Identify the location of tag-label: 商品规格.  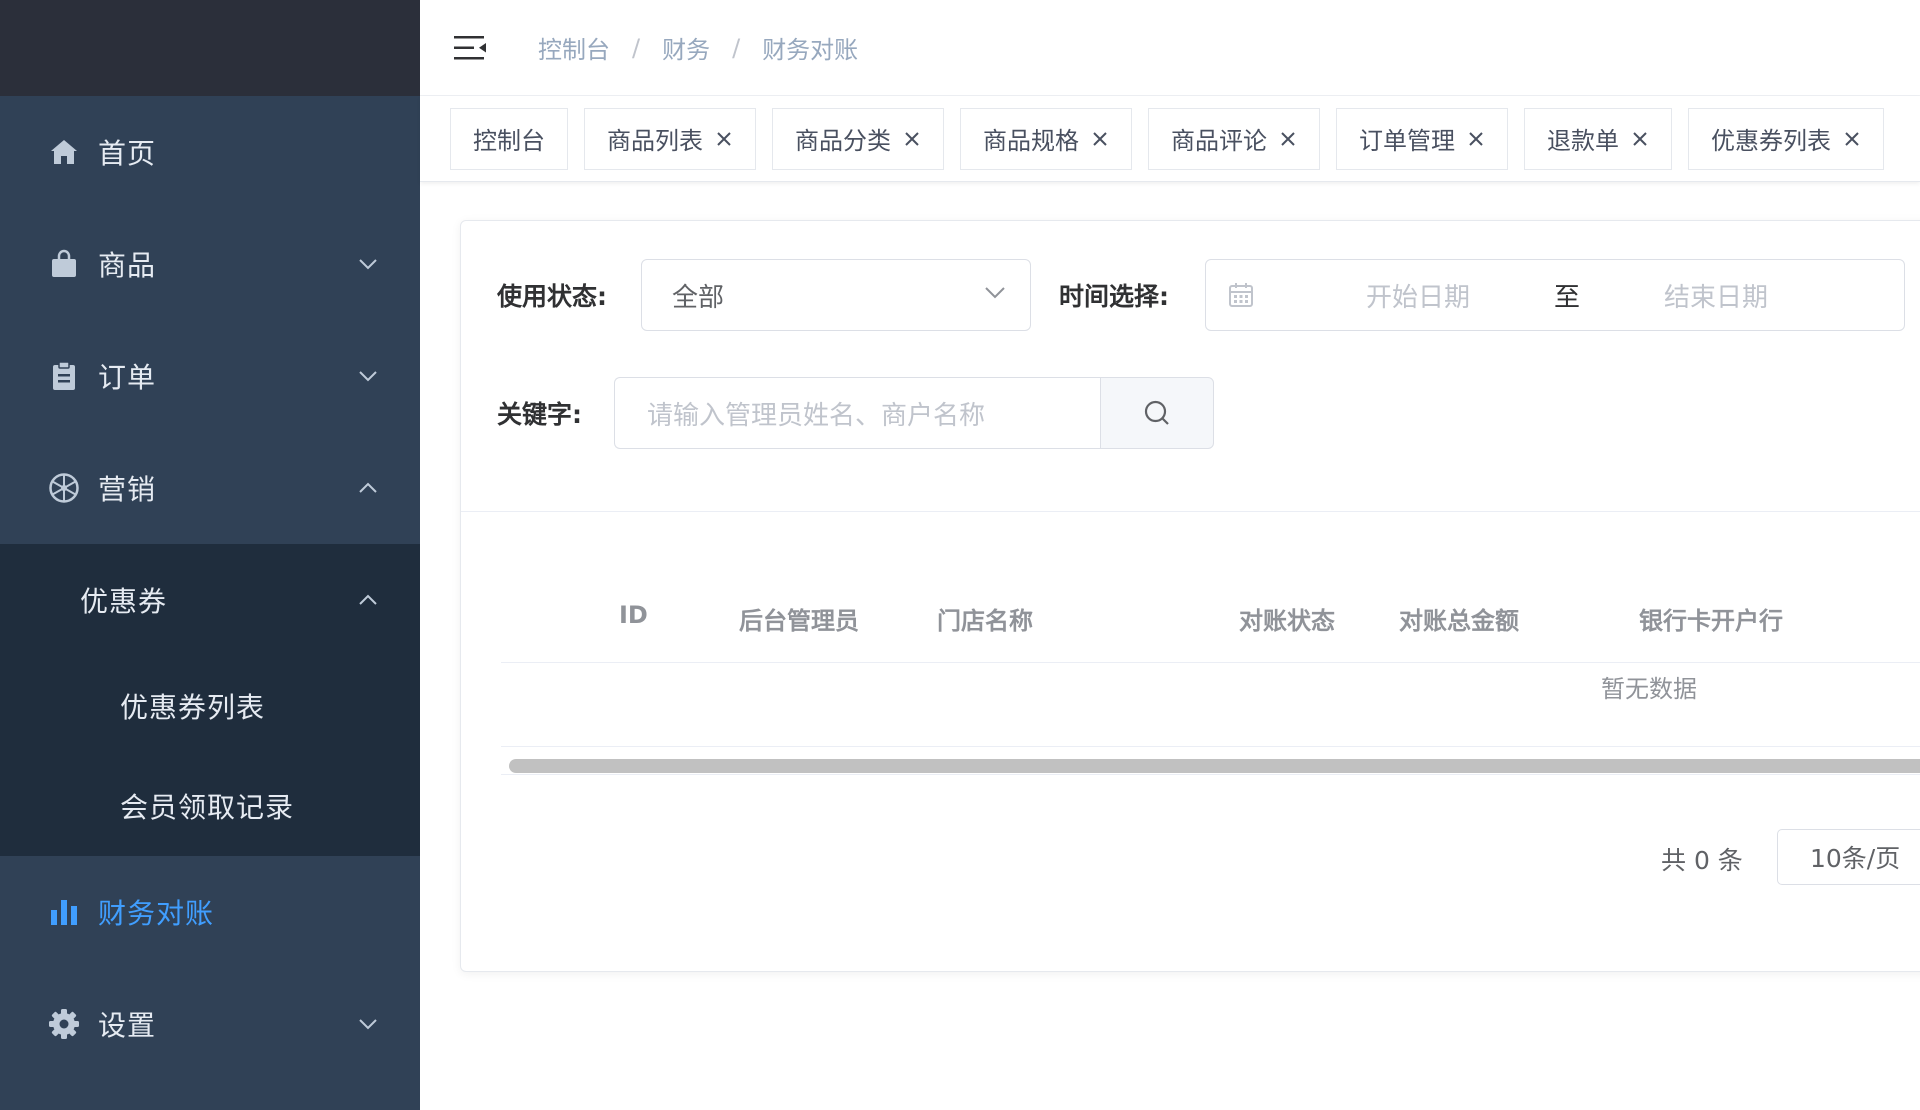
(1031, 141).